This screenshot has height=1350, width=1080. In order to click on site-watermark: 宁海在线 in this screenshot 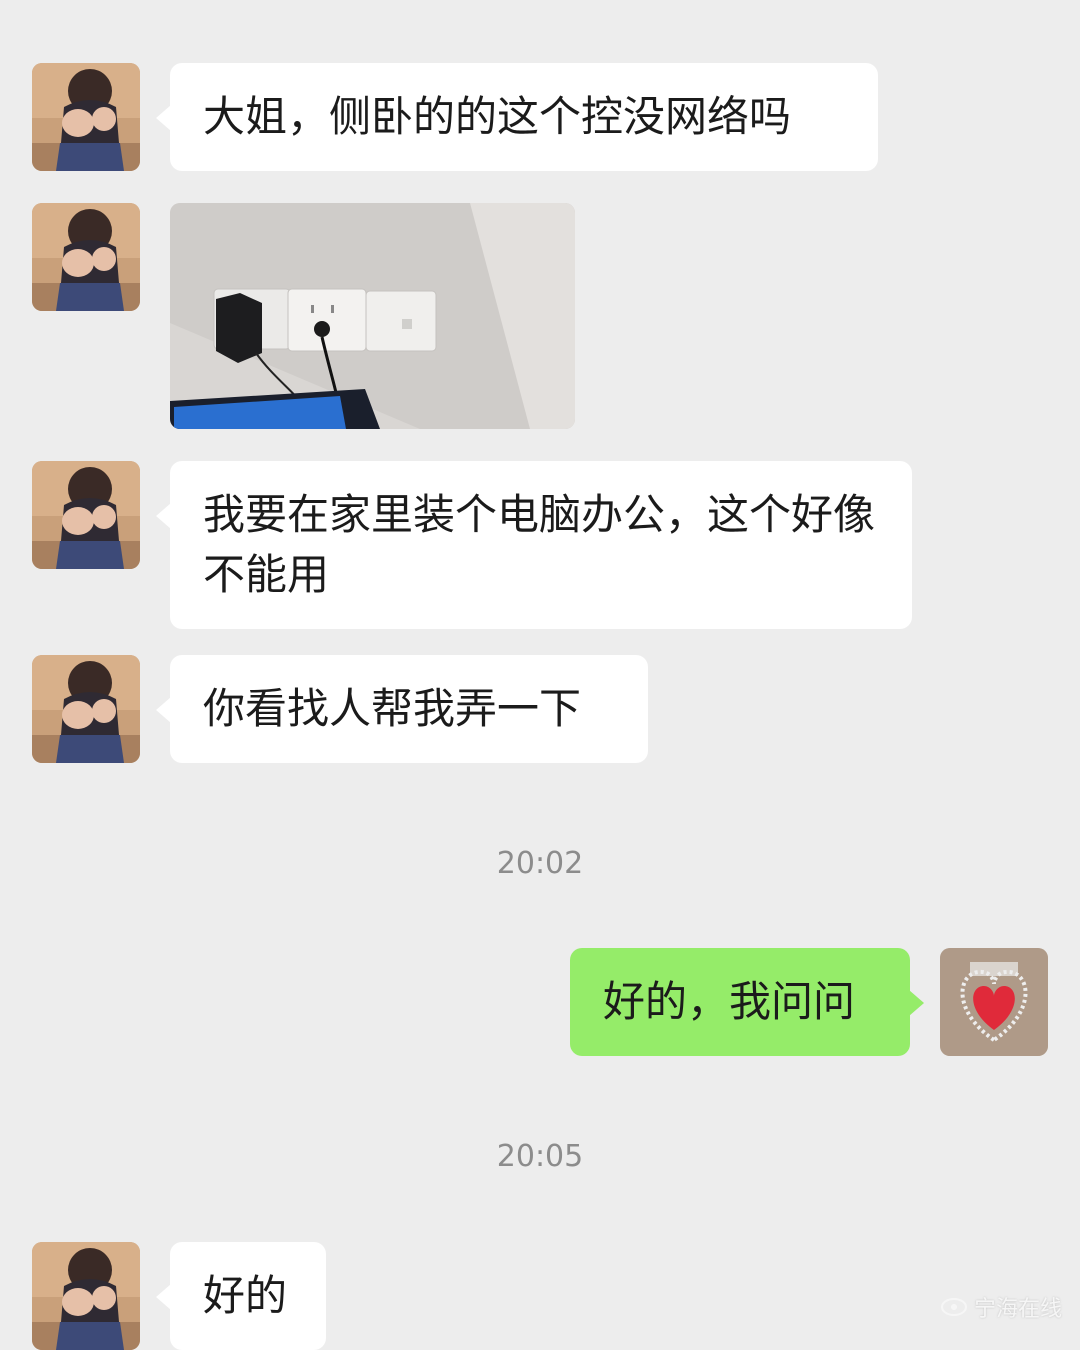, I will do `click(1001, 1307)`.